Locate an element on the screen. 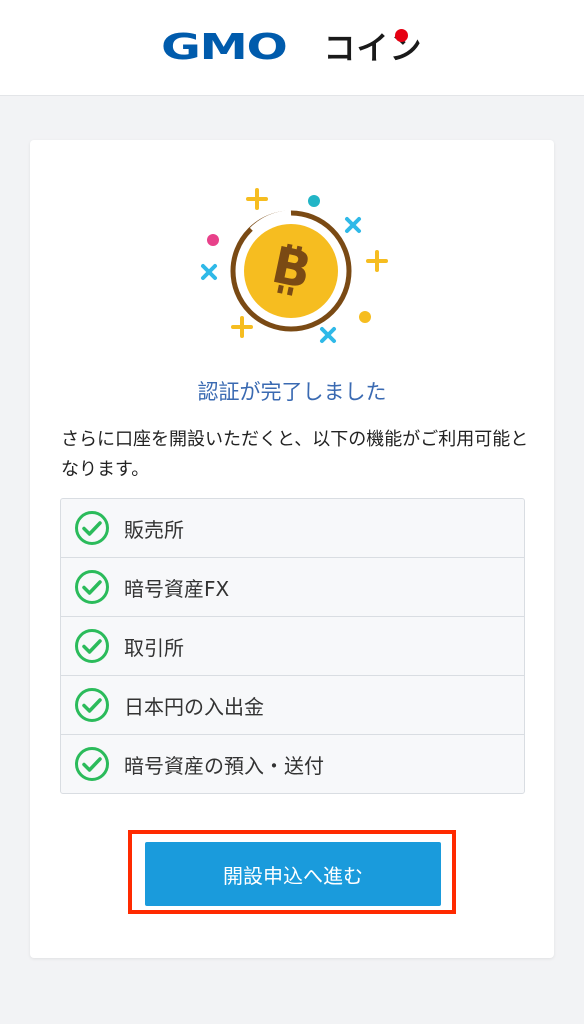 Image resolution: width=584 pixels, height=1024 pixels. list-item: 取引所 is located at coordinates (292, 645).